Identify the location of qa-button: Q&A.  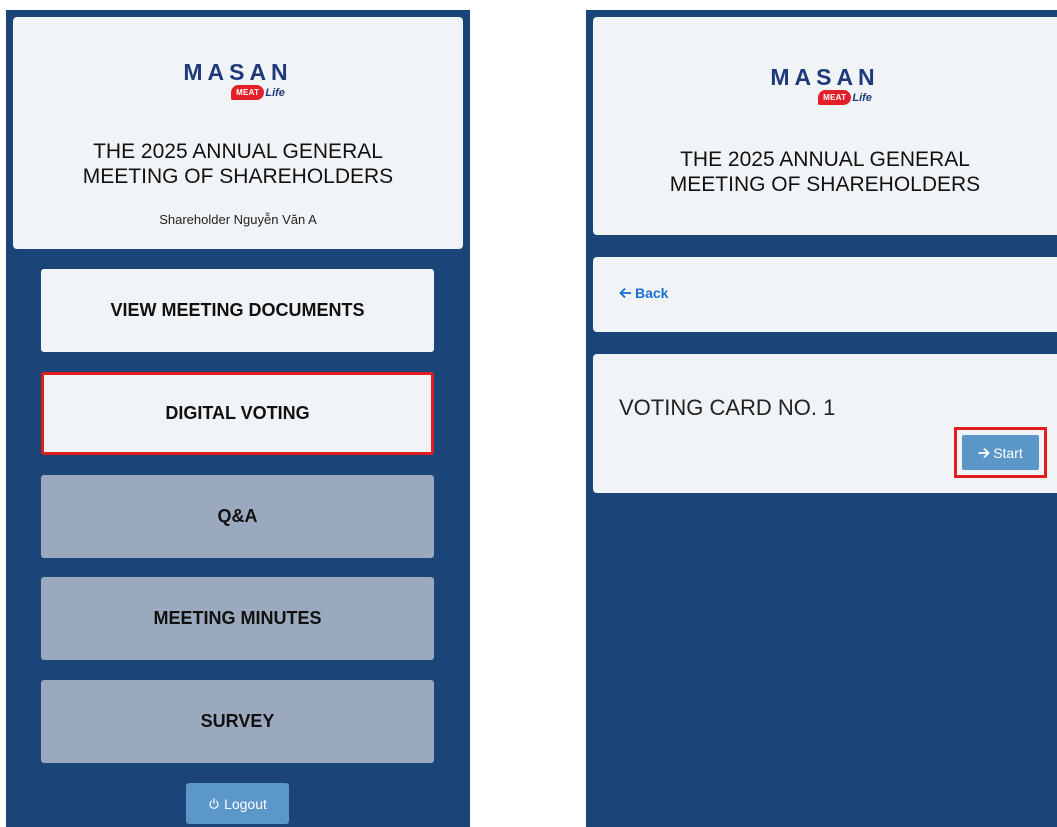
(237, 516).